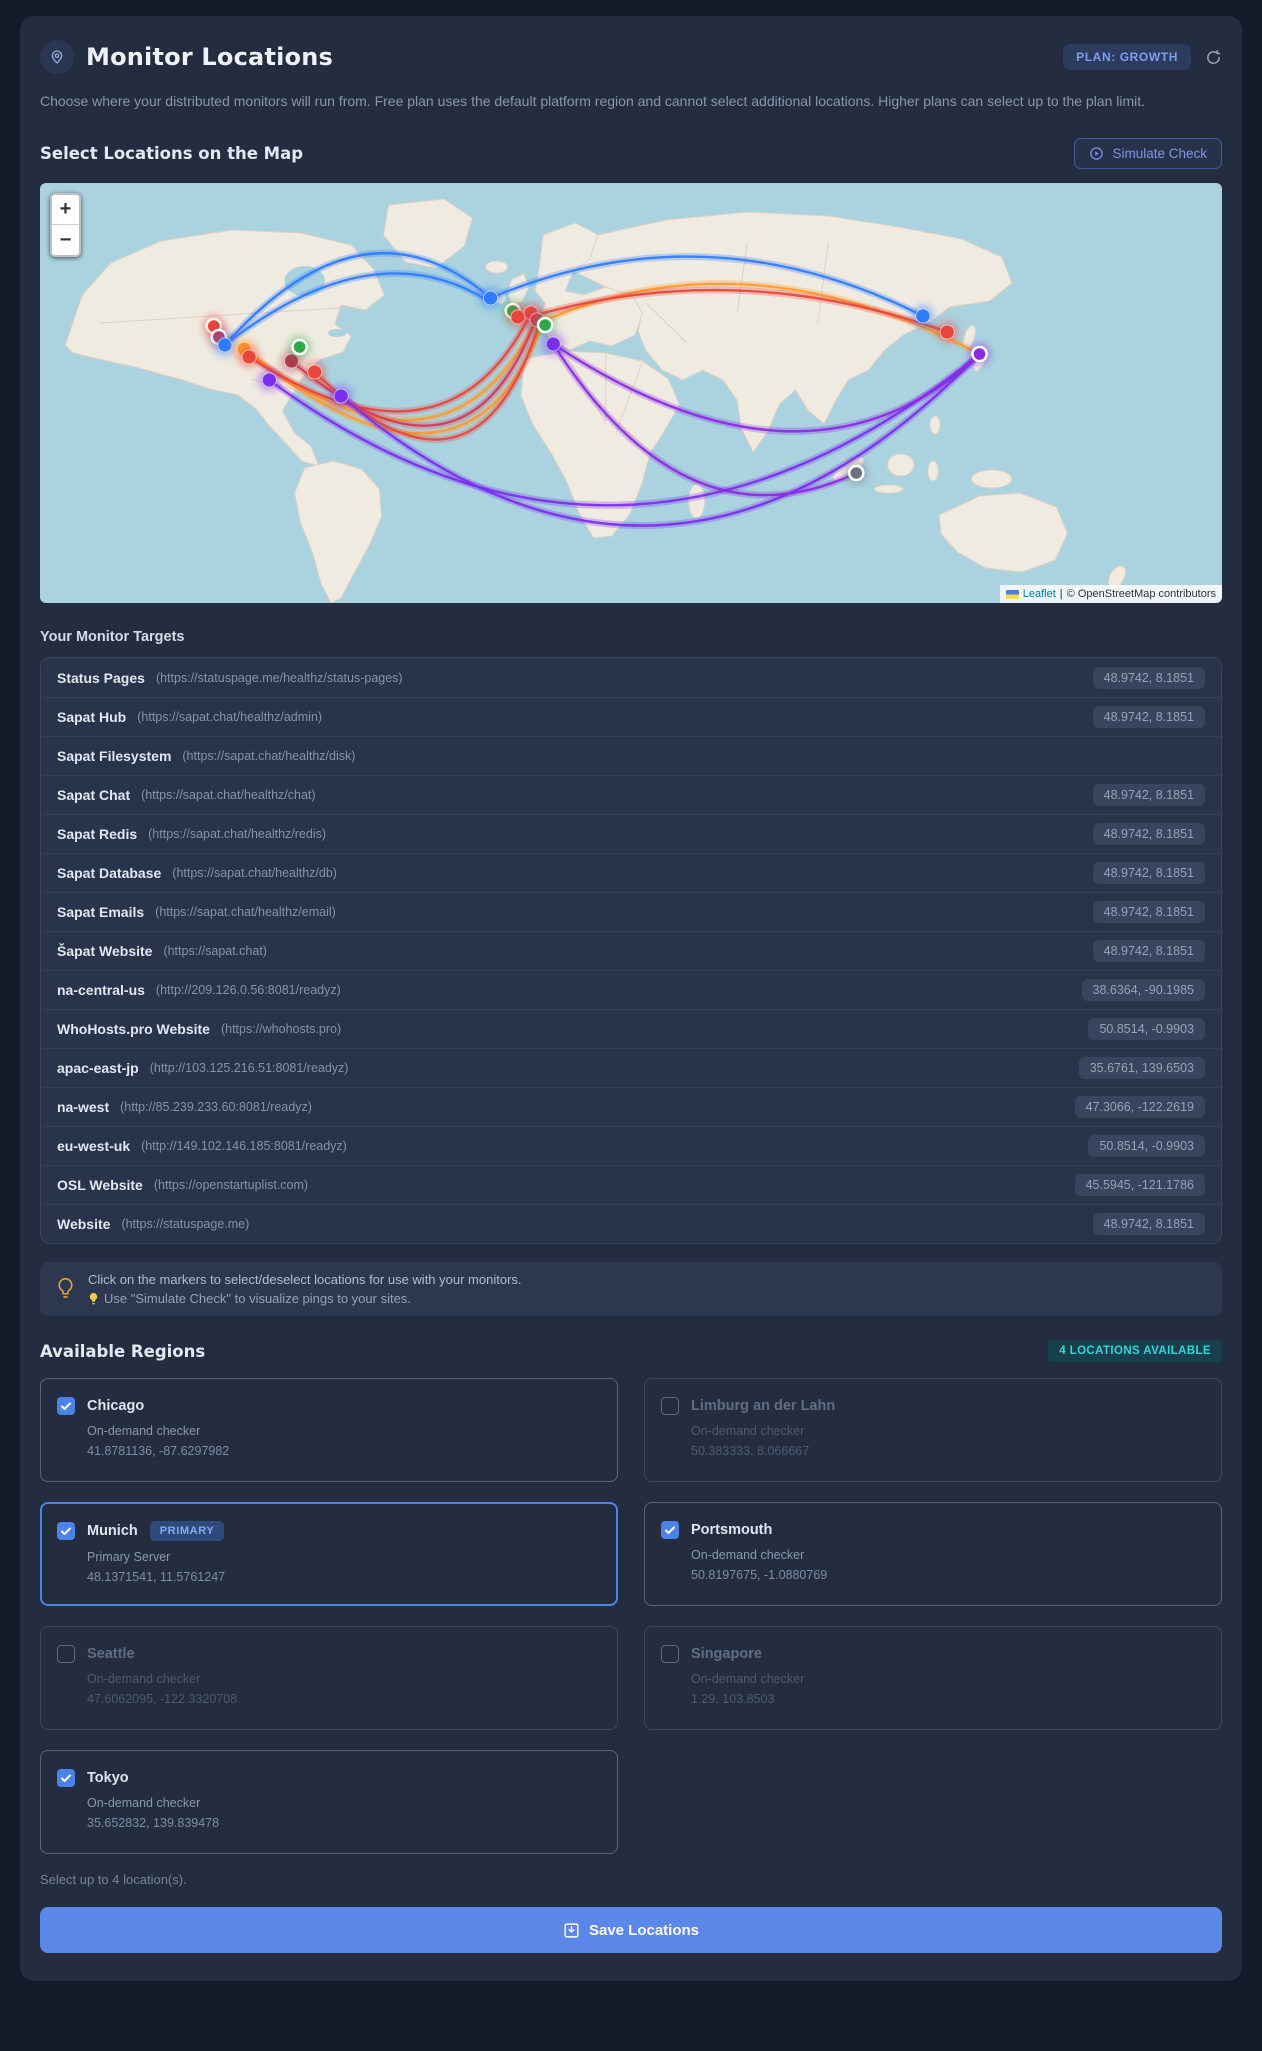 The width and height of the screenshot is (1262, 2051). What do you see at coordinates (244, 1146) in the screenshot?
I see `target-url: (http://149.102.146.185:8081/readyz)` at bounding box center [244, 1146].